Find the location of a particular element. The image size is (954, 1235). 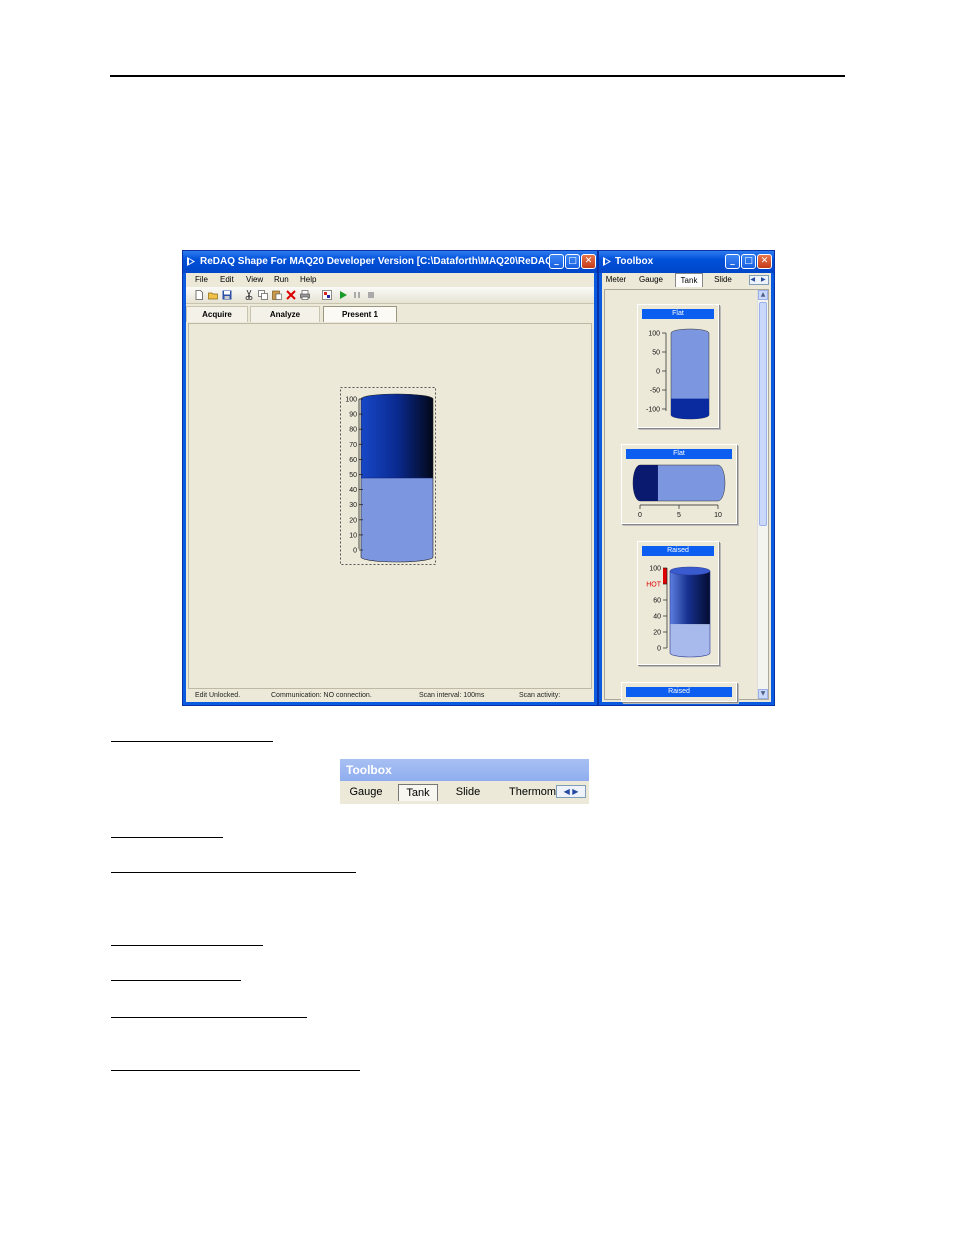

toolbox-maximize-button: □ is located at coordinates (748, 261).